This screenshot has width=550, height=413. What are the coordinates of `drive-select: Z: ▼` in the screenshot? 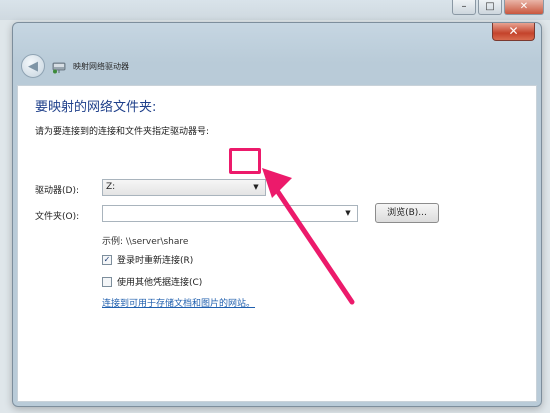 It's located at (184, 187).